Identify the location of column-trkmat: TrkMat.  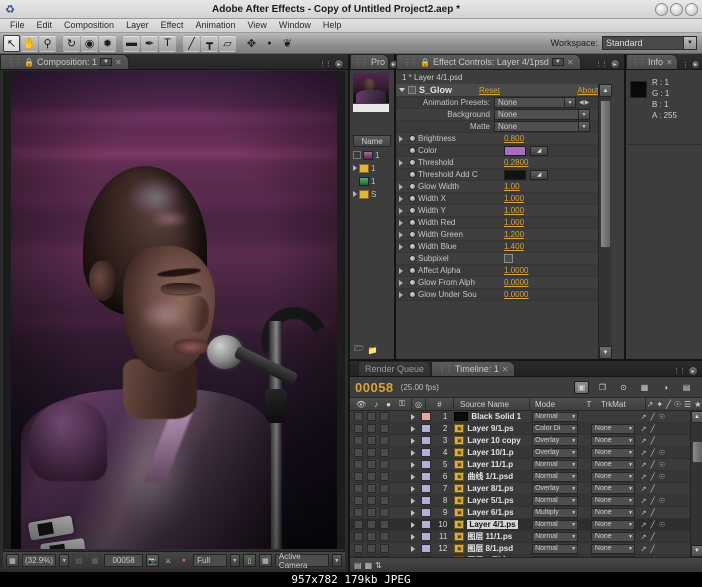
(622, 404).